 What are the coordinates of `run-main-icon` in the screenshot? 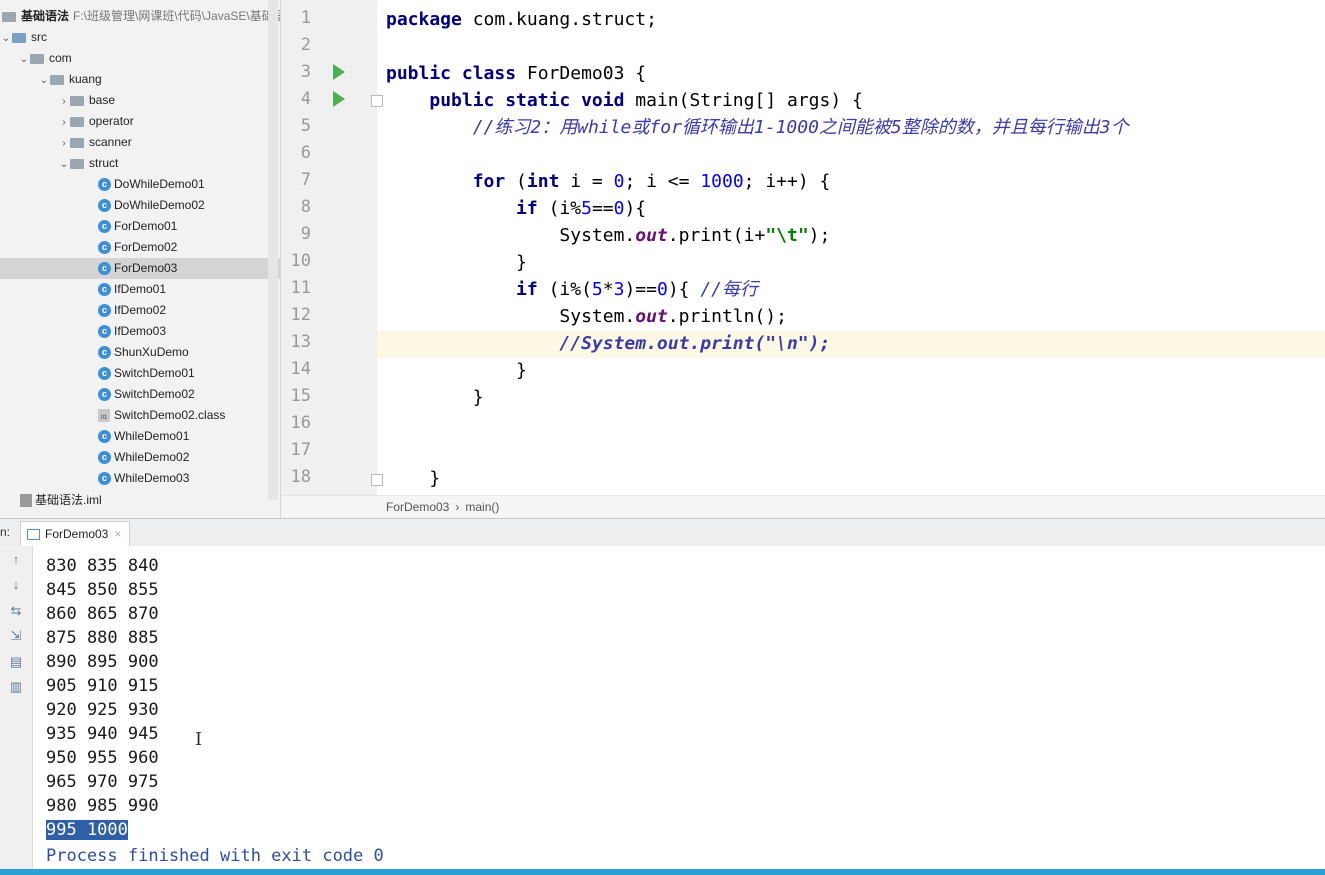 It's located at (339, 99).